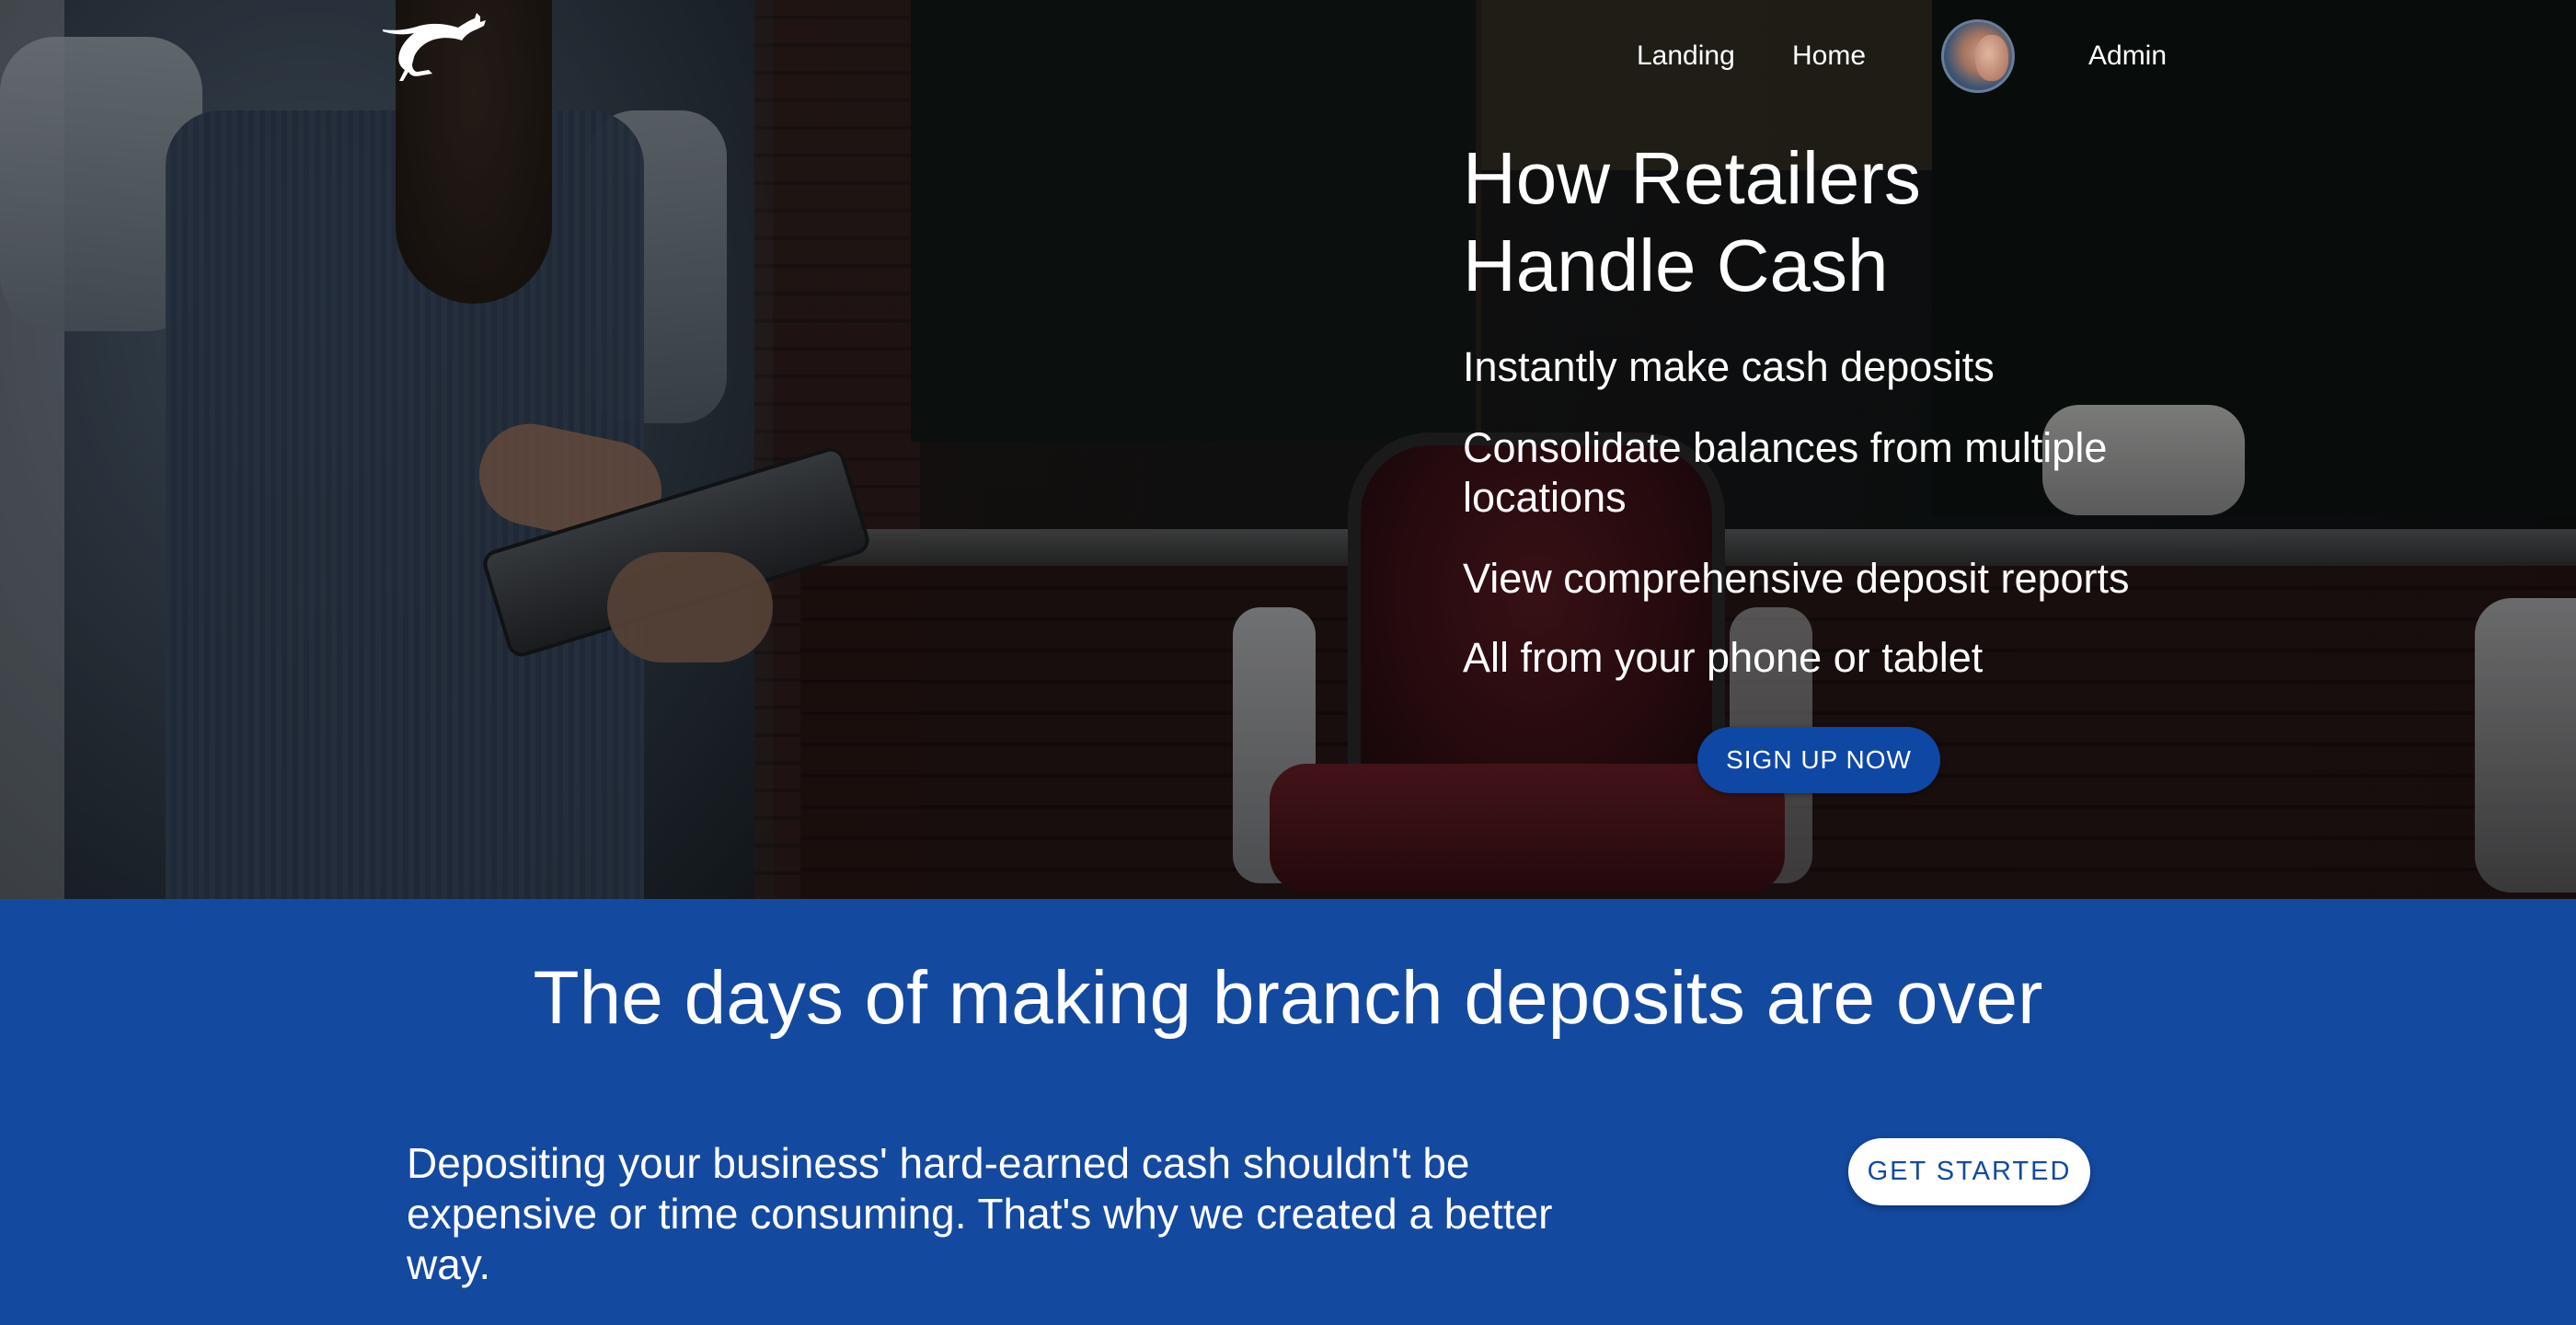 This screenshot has width=2576, height=1325. What do you see at coordinates (1991, 58) in the screenshot?
I see `avatar-face` at bounding box center [1991, 58].